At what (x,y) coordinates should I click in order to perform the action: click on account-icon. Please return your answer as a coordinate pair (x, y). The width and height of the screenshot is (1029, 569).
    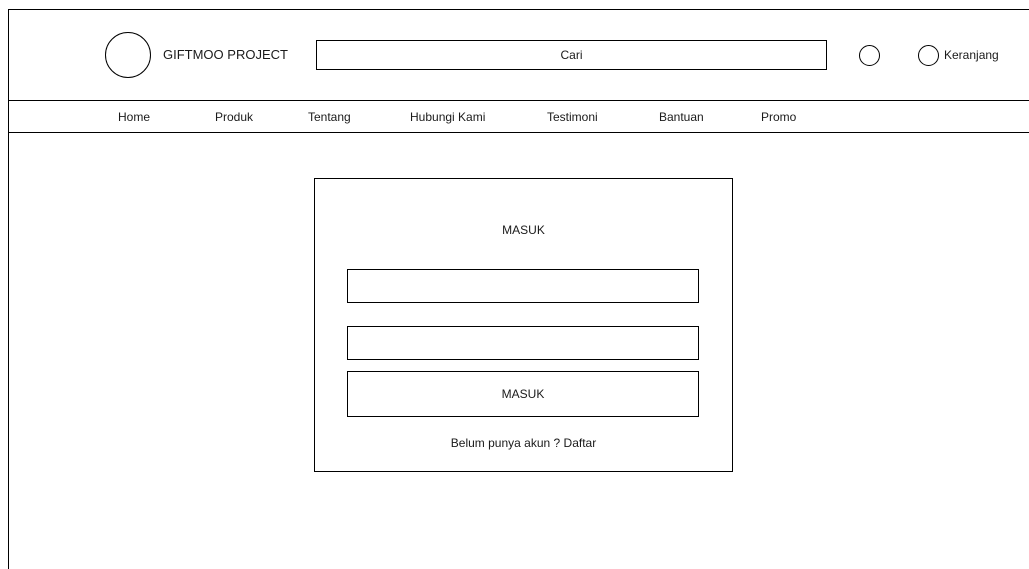
    Looking at the image, I should click on (869, 55).